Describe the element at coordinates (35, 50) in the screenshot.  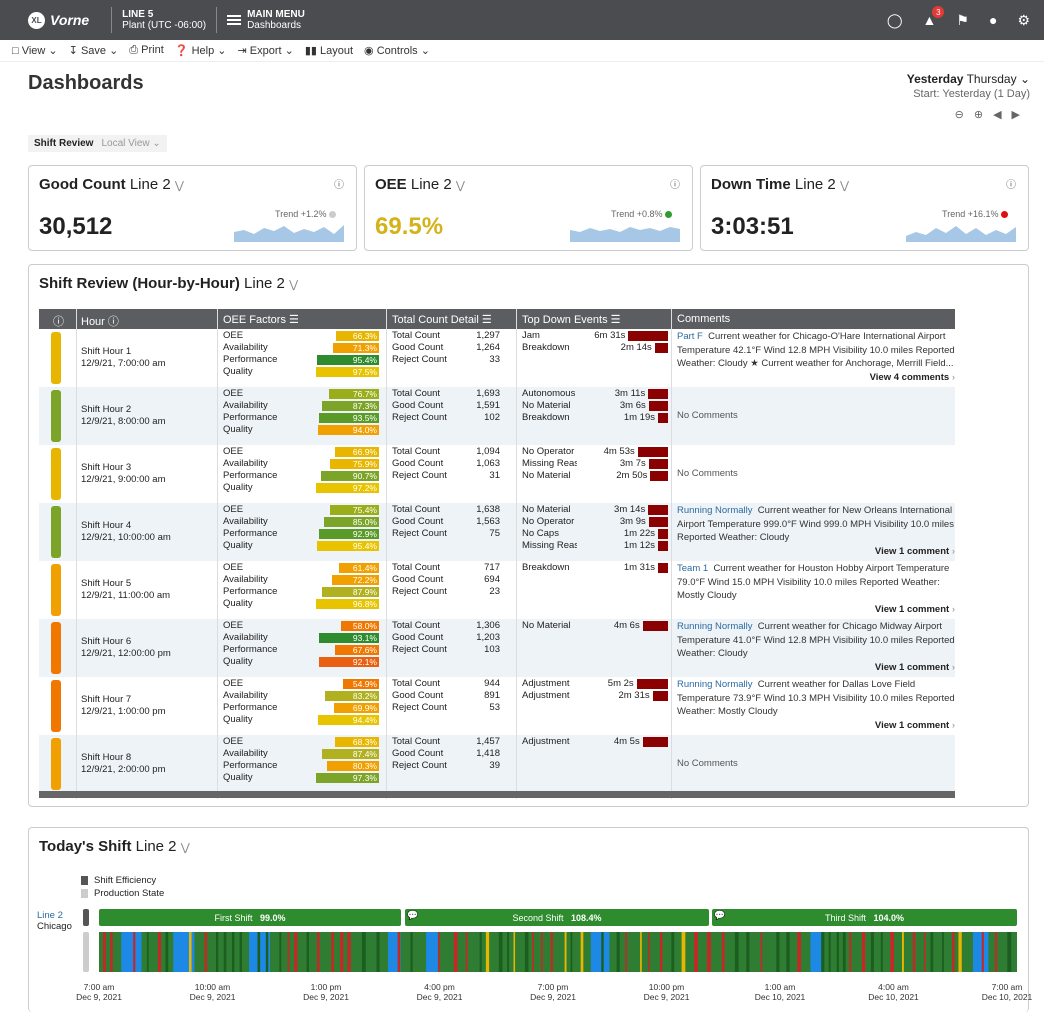
I see `view-menu: □ View ⌄` at that location.